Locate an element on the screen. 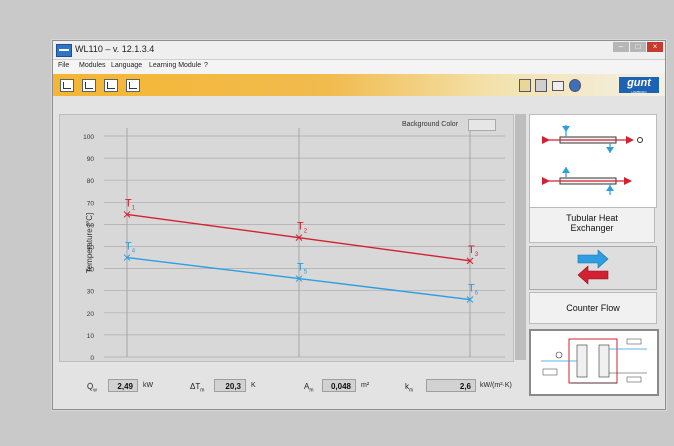 The height and width of the screenshot is (446, 674). minimize-button: – is located at coordinates (621, 47).